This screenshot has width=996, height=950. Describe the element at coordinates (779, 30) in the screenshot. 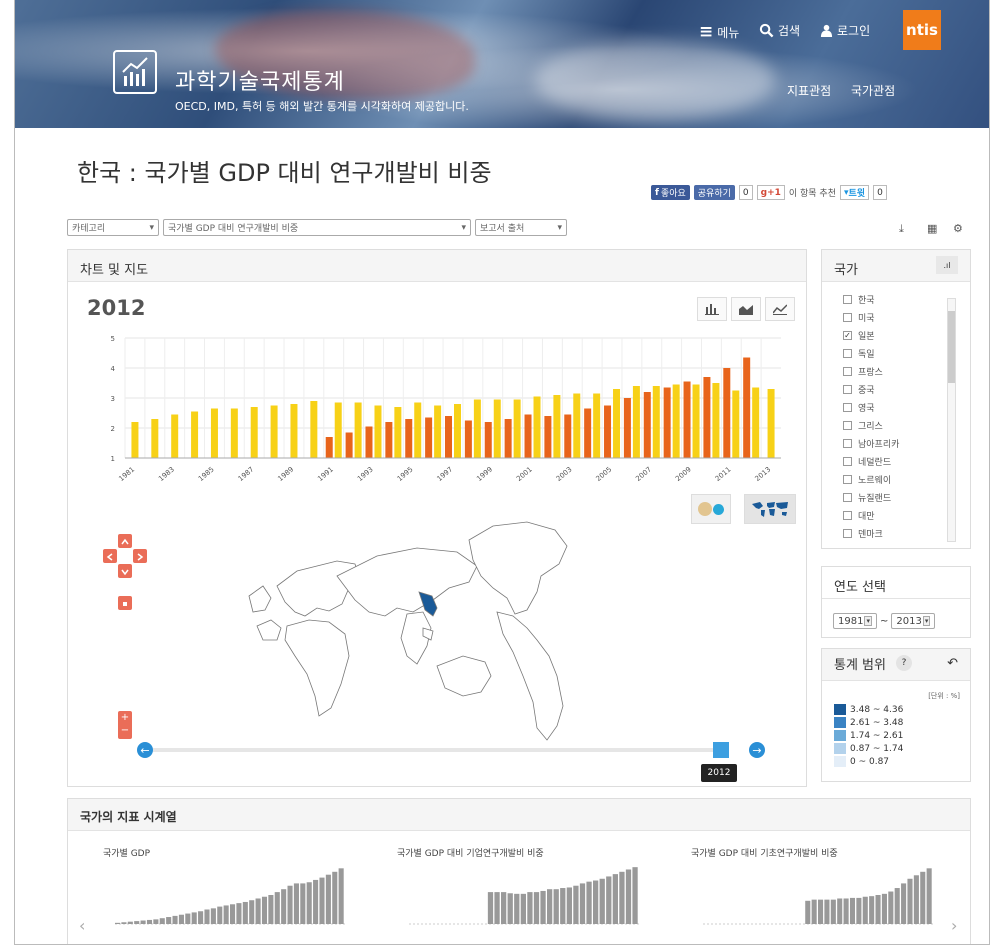

I see `search-button: 검색` at that location.